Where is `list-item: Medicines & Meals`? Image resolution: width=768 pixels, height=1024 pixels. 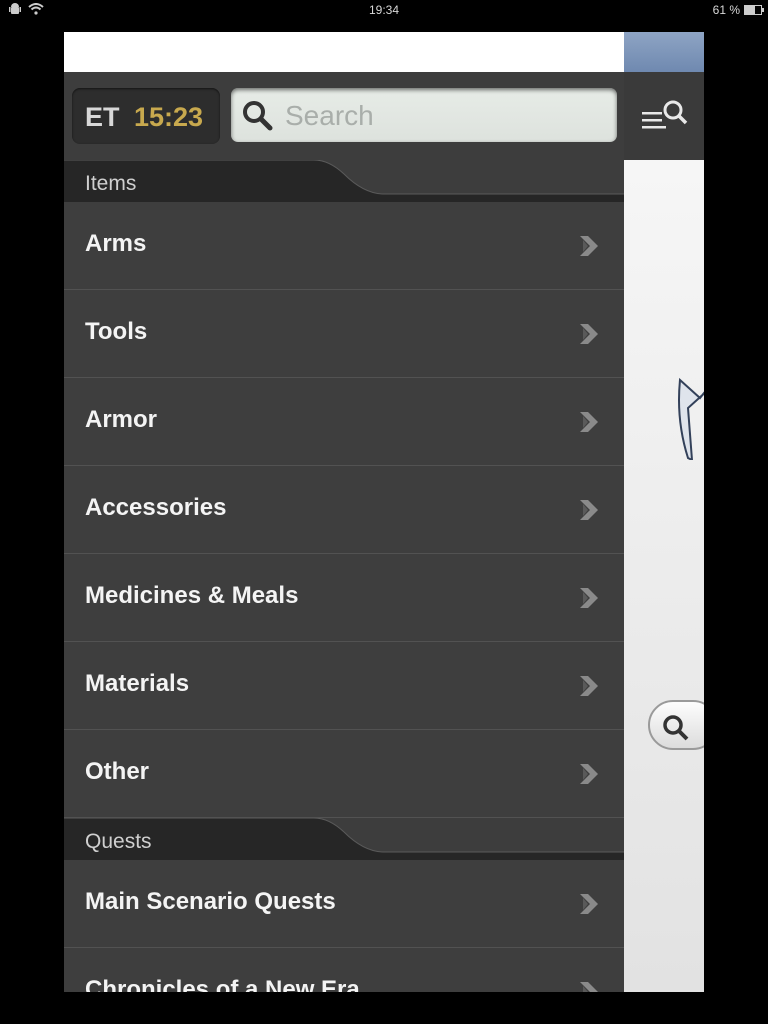
list-item: Medicines & Meals is located at coordinates (344, 598).